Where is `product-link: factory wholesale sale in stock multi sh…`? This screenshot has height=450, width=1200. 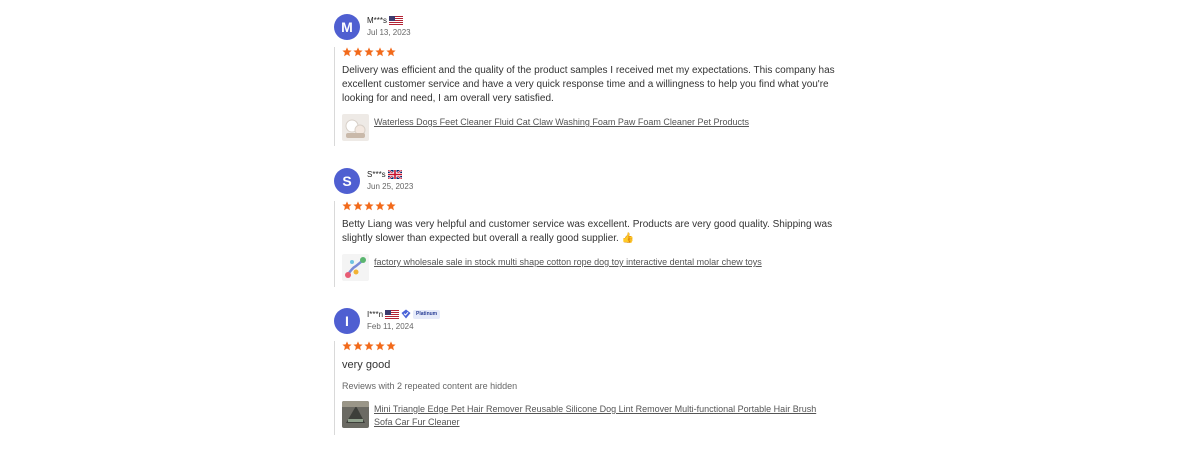 product-link: factory wholesale sale in stock multi sh… is located at coordinates (568, 262).